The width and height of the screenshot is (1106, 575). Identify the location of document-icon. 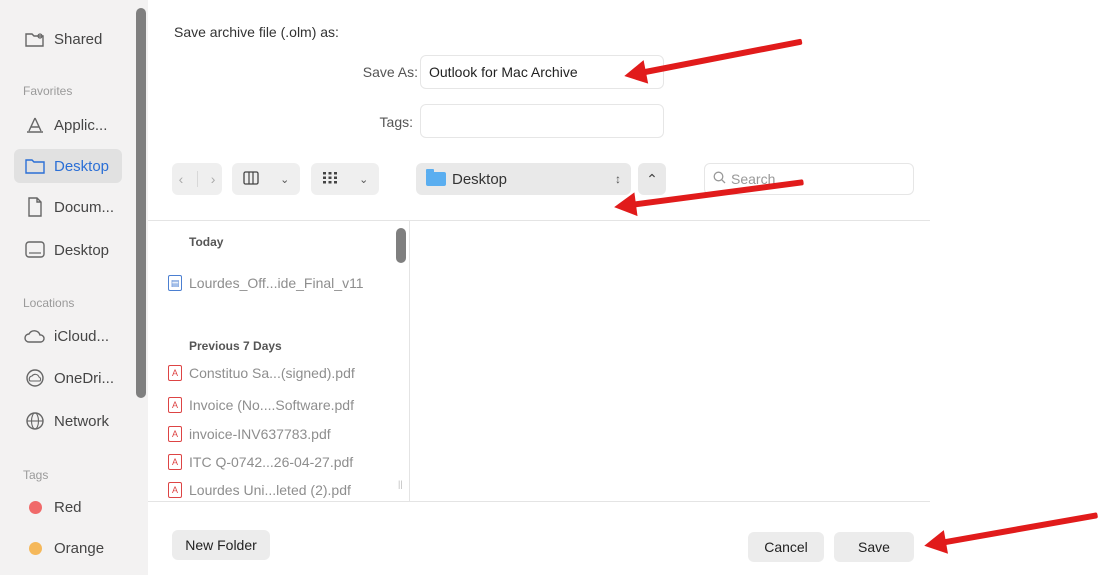
(35, 207).